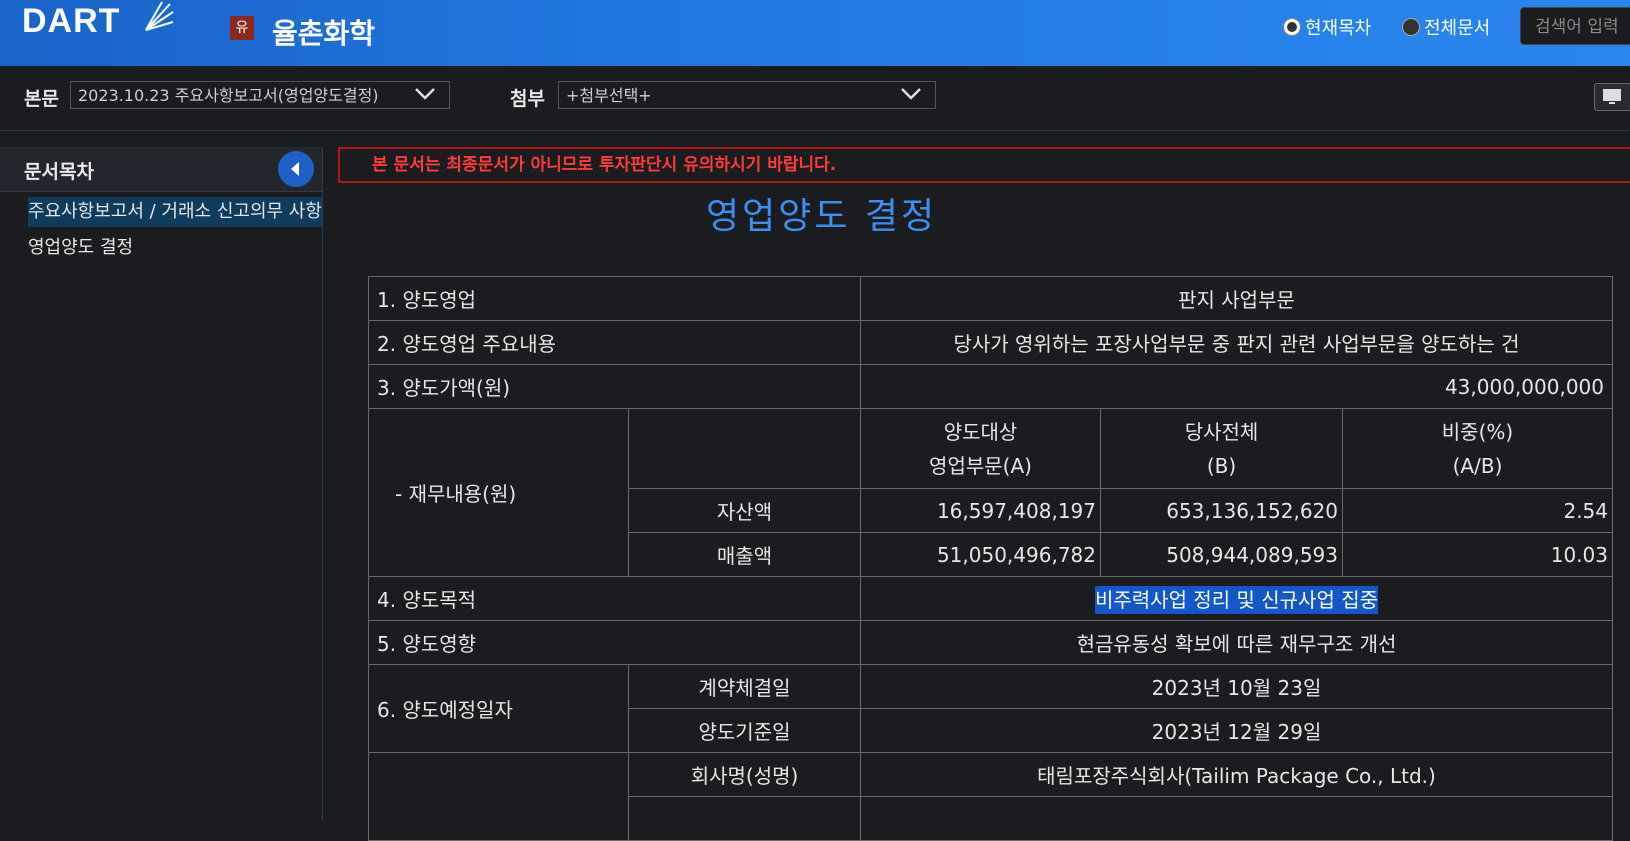  What do you see at coordinates (498, 796) in the screenshot?
I see `row-label` at bounding box center [498, 796].